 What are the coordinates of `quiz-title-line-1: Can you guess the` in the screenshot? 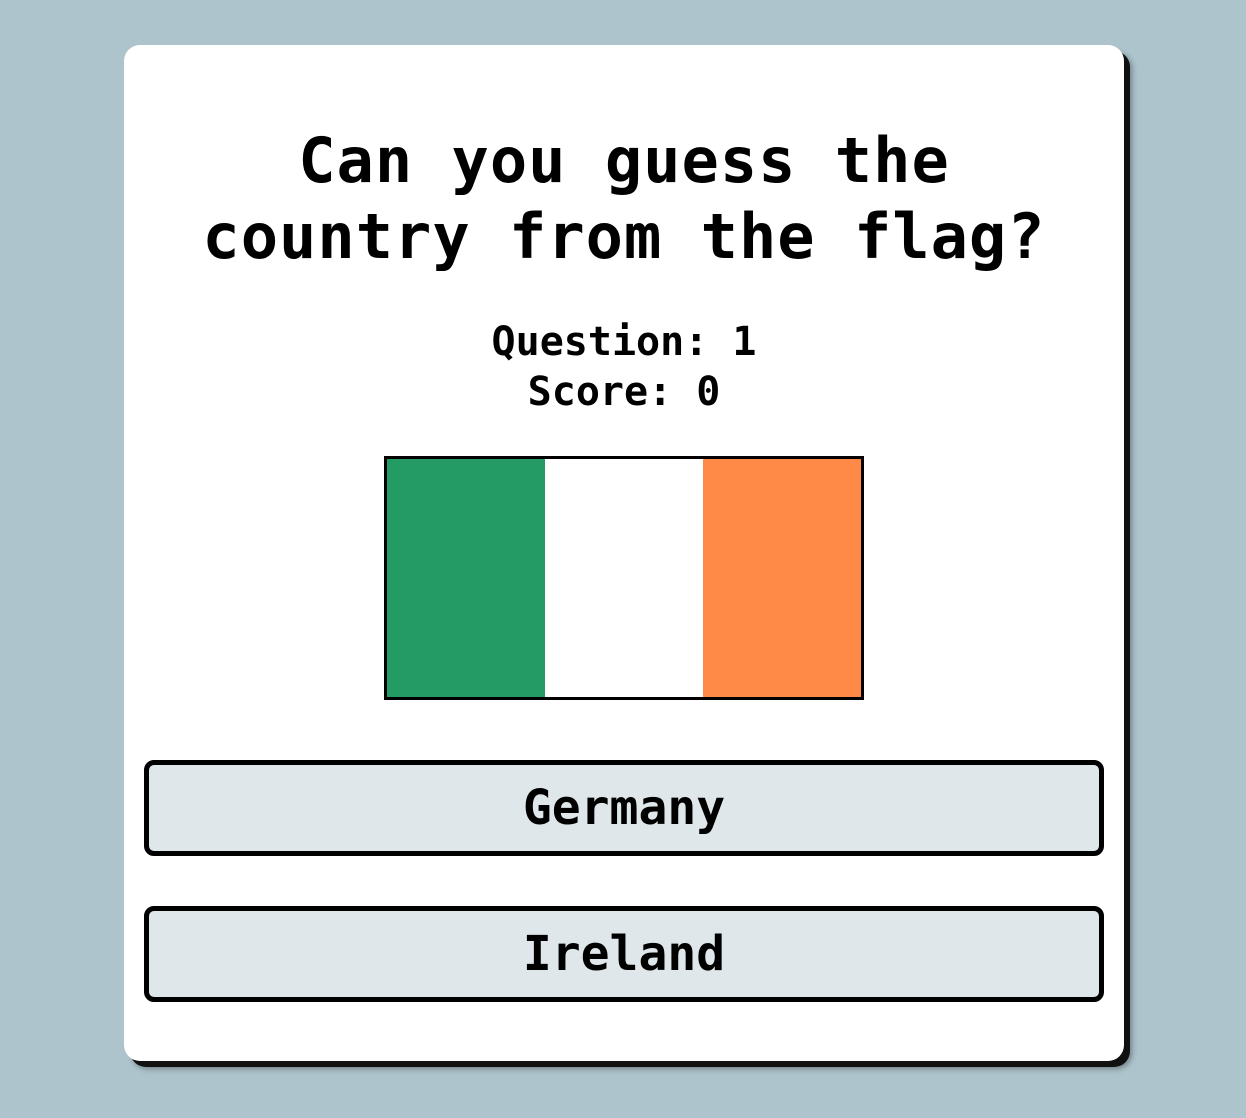 It's located at (624, 160).